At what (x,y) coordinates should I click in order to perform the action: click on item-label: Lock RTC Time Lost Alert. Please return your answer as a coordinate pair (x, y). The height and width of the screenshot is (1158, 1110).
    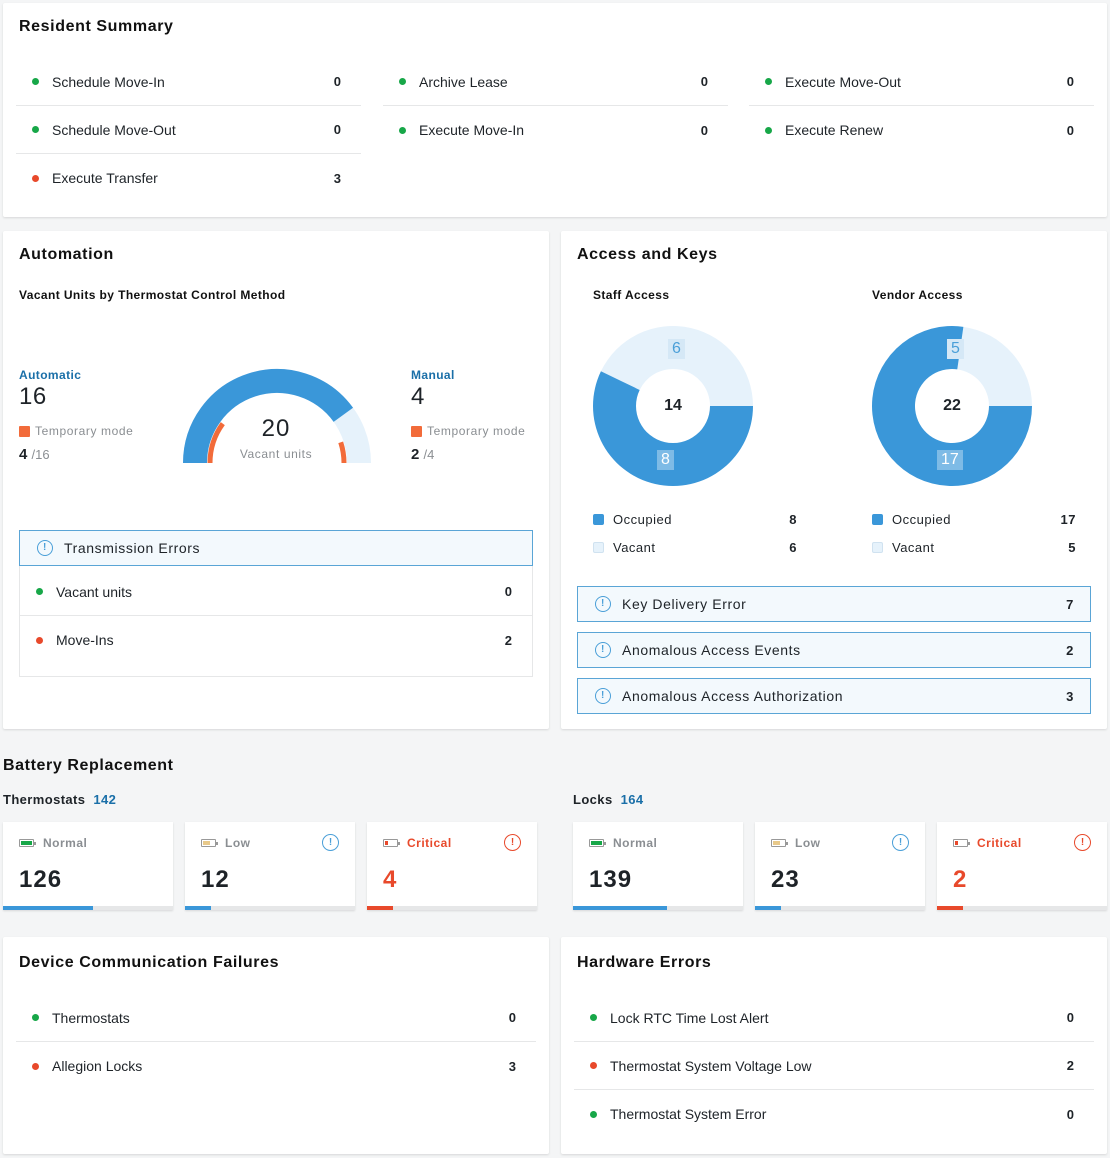
    Looking at the image, I should click on (689, 1017).